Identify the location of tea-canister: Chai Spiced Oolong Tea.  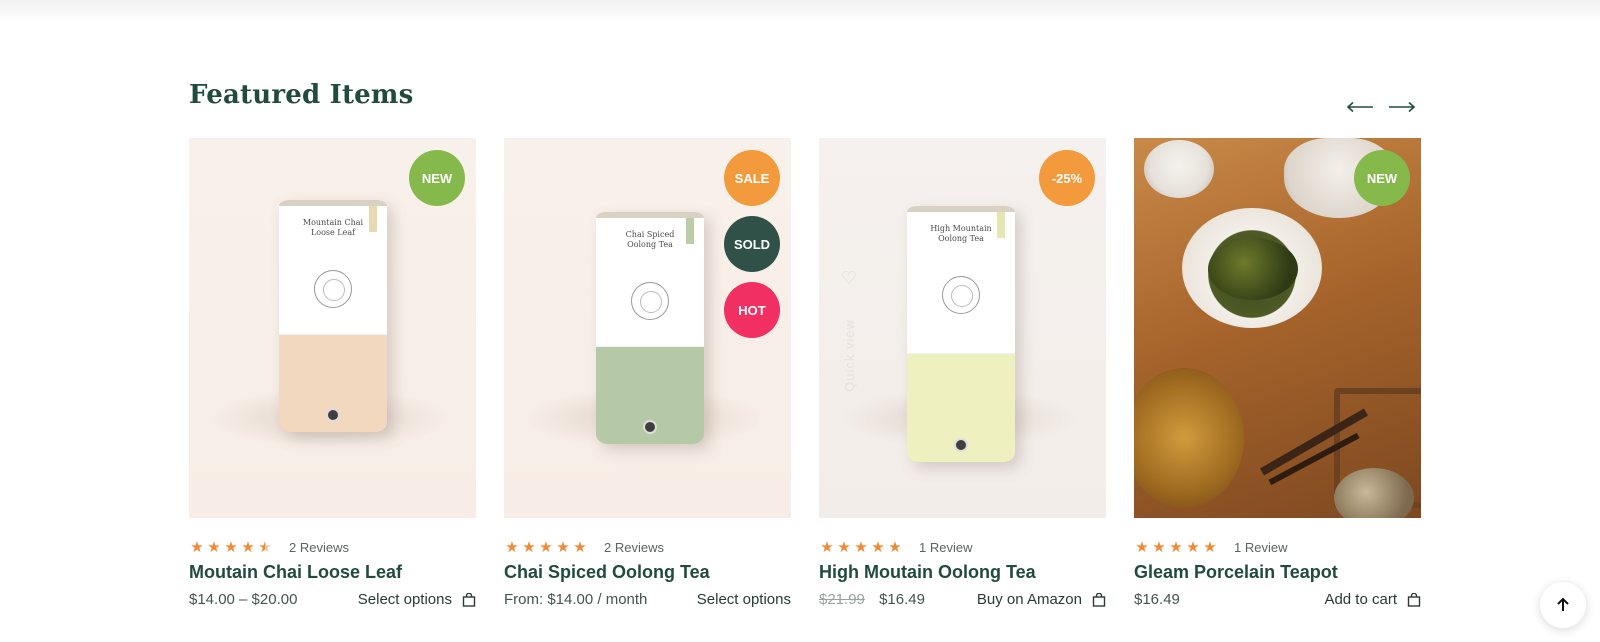
(650, 328).